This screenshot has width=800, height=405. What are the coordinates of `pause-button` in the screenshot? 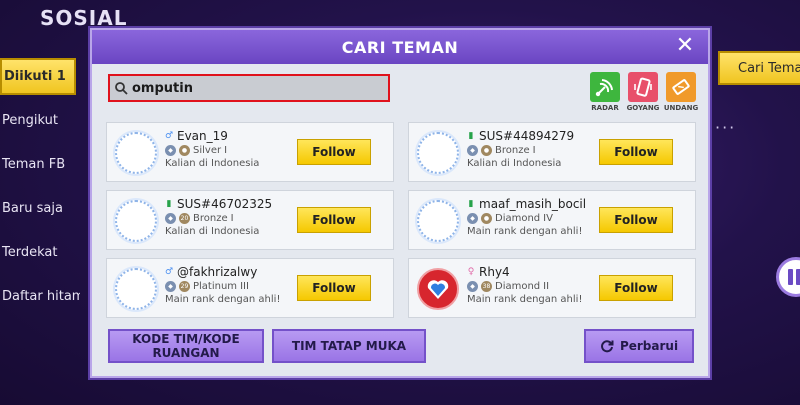 It's located at (788, 277).